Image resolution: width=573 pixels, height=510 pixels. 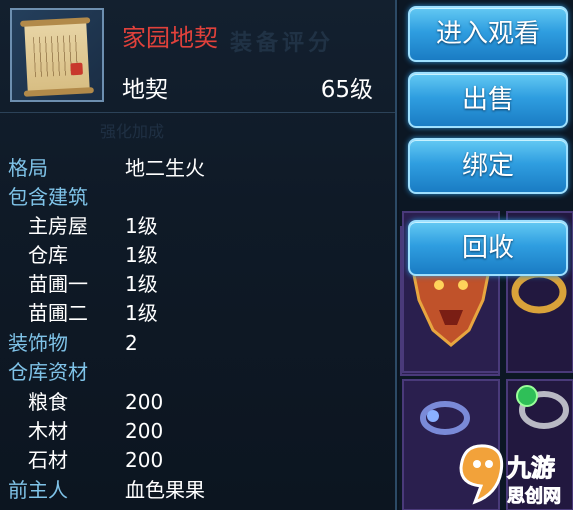 What do you see at coordinates (145, 90) in the screenshot?
I see `item-type: 地契` at bounding box center [145, 90].